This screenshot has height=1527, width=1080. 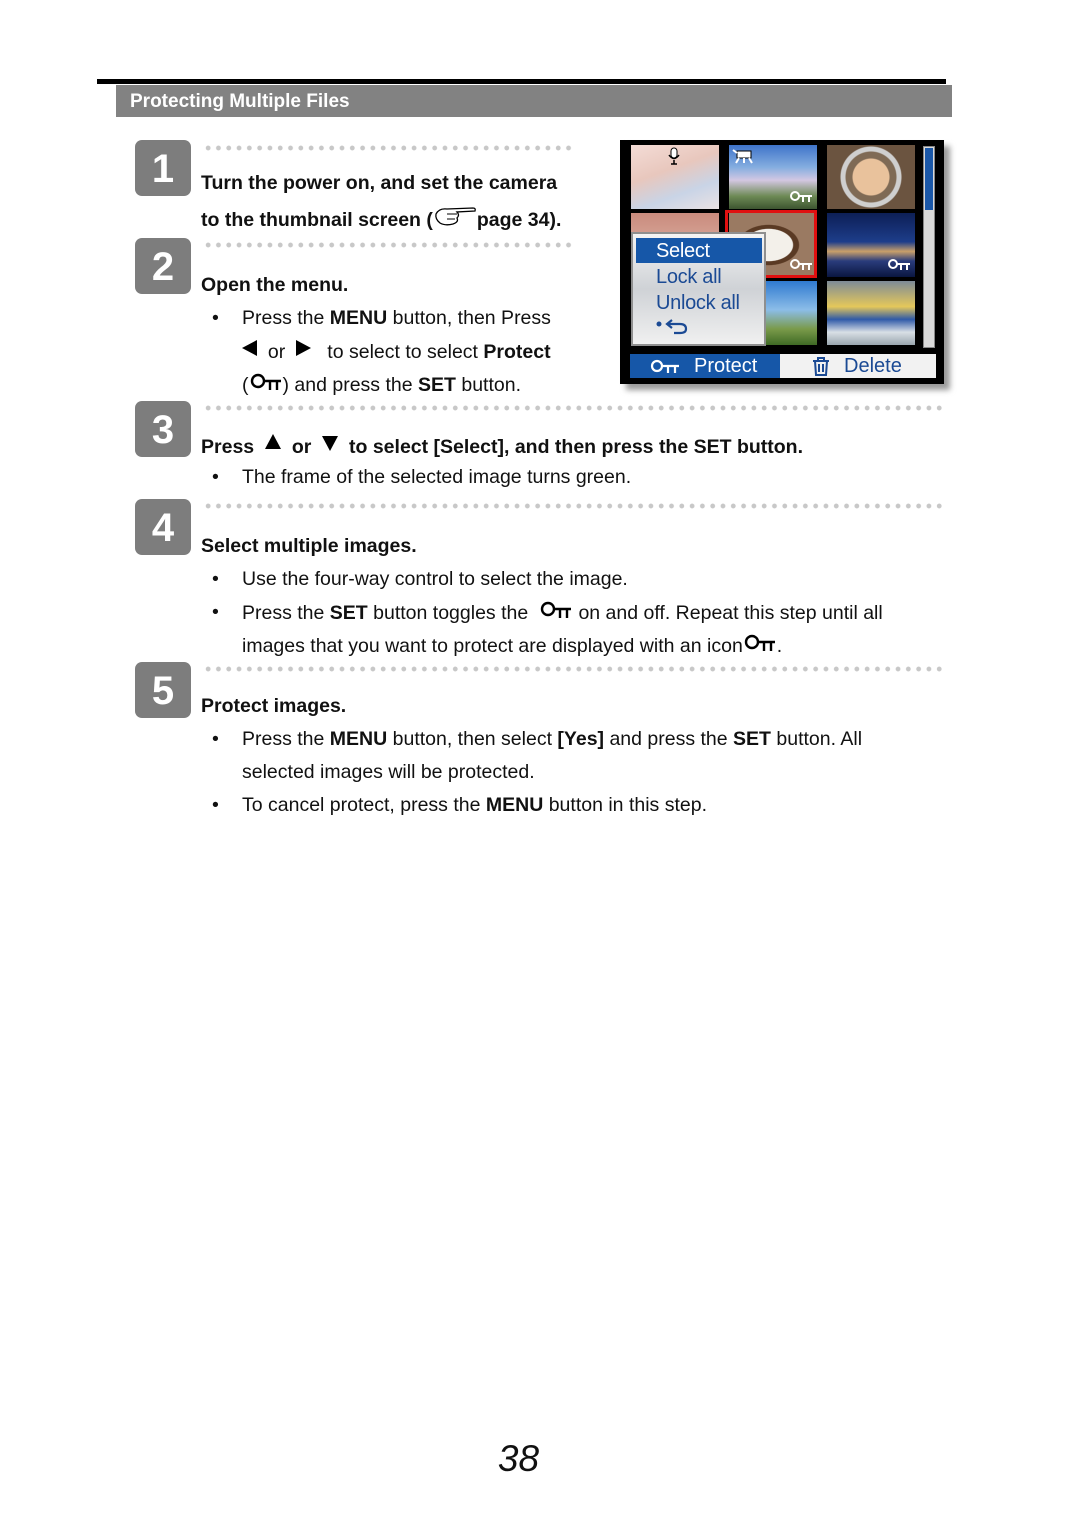 What do you see at coordinates (699, 250) in the screenshot?
I see `menu-item-select: Select` at bounding box center [699, 250].